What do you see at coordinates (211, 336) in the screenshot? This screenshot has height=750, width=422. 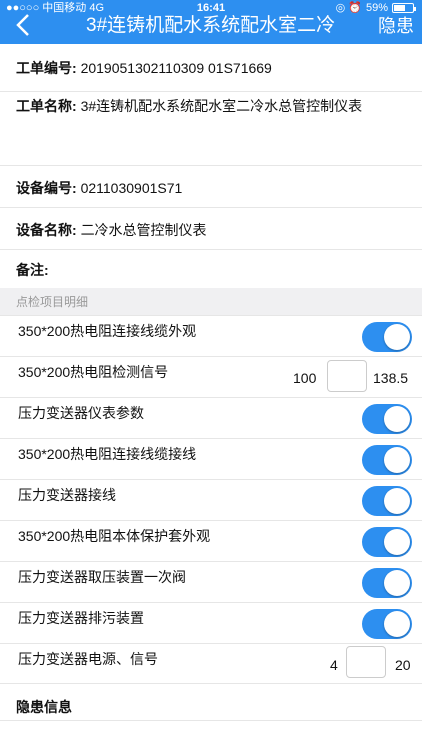 I see `list-item: 350*200热电阻连接线缆外观` at bounding box center [211, 336].